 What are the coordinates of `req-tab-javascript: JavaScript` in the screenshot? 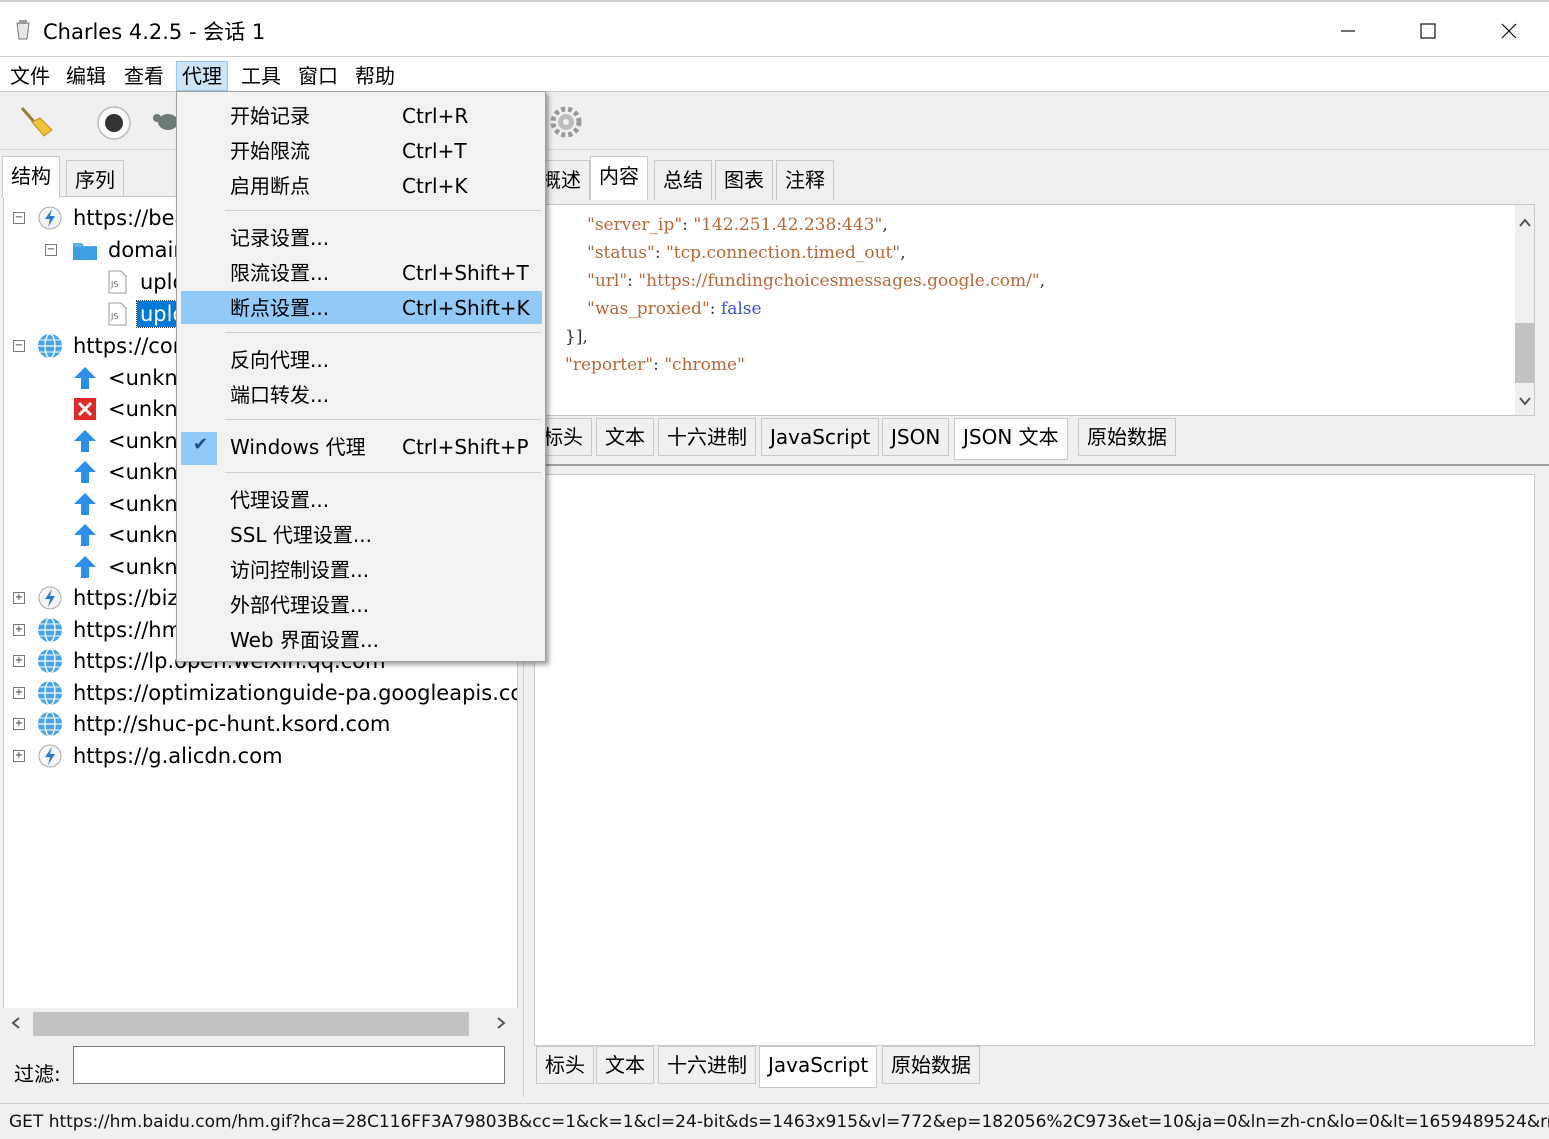 It's located at (820, 437).